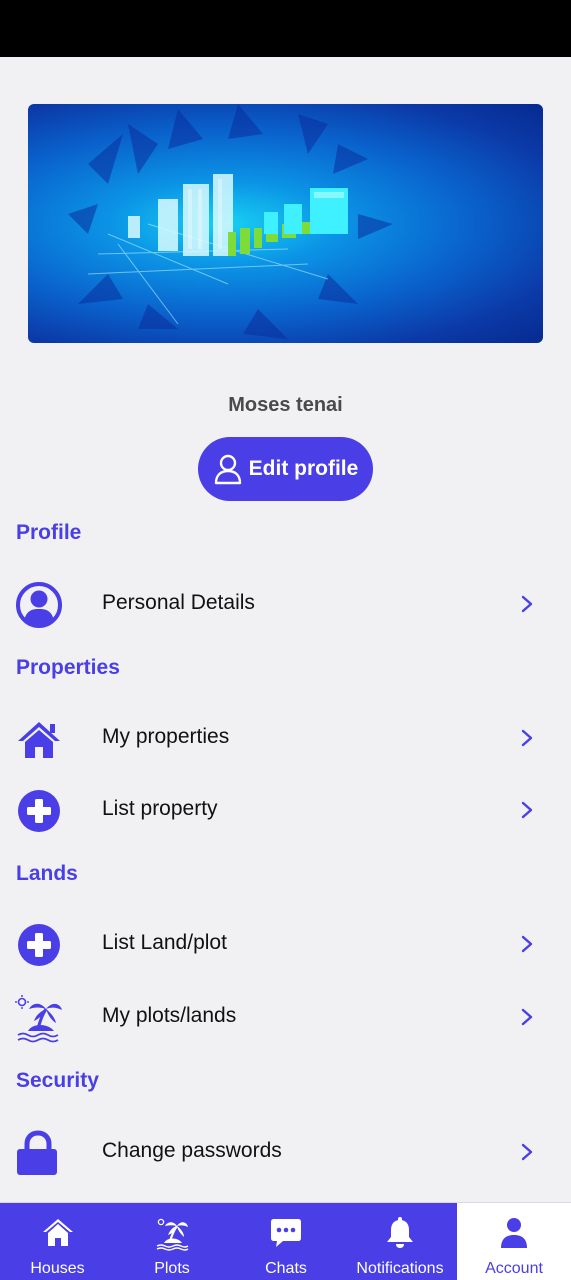  Describe the element at coordinates (286, 1233) in the screenshot. I see `chat-icon` at that location.